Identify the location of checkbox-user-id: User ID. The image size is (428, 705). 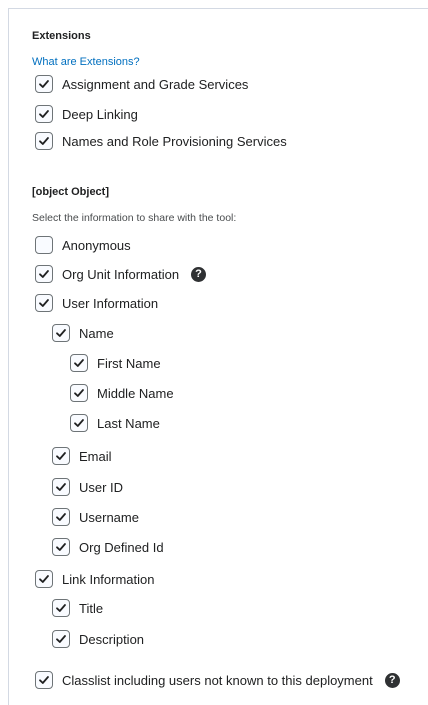
(87, 487).